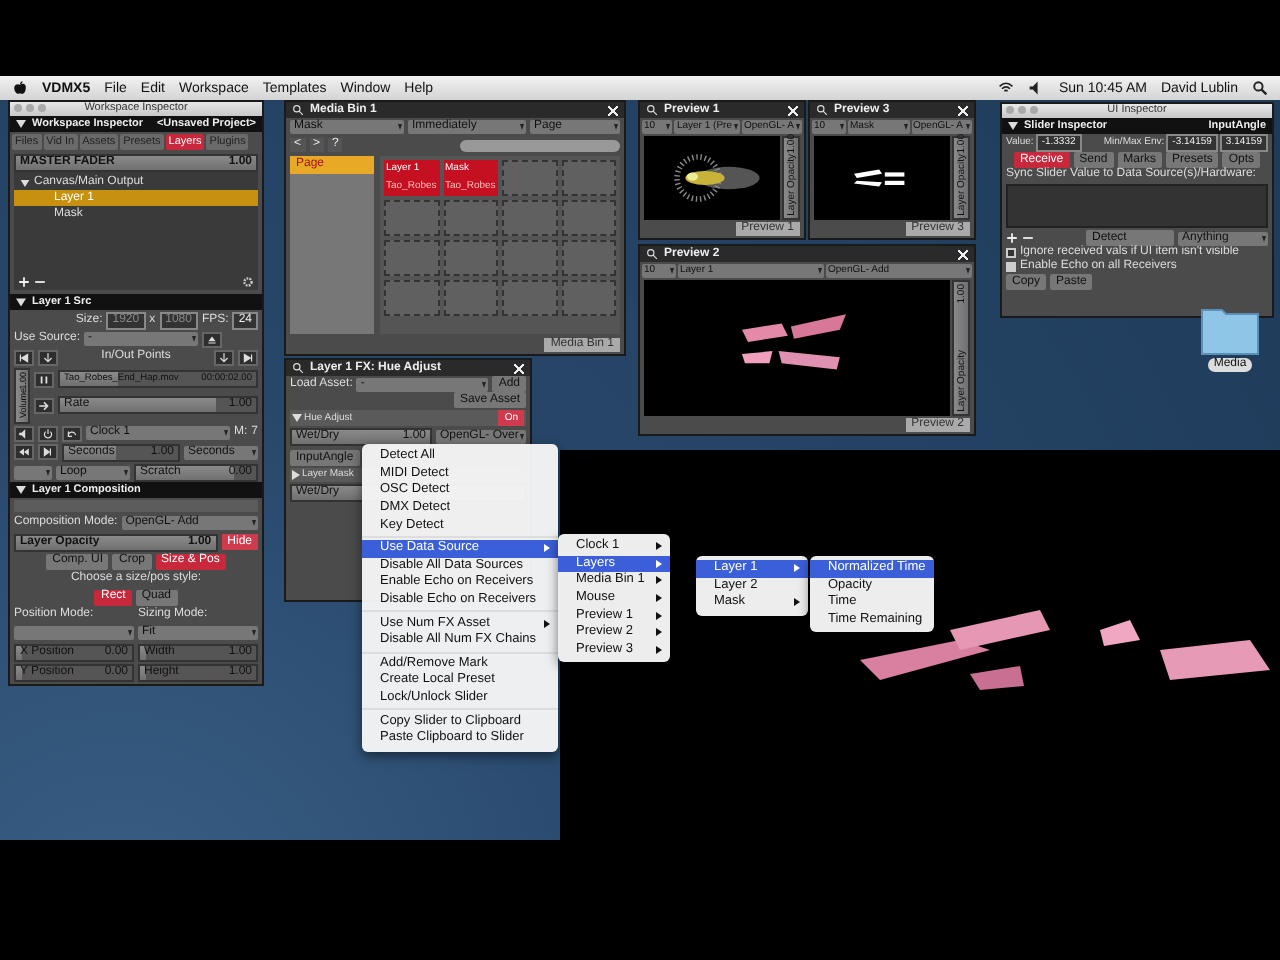 Image resolution: width=1280 pixels, height=960 pixels. Describe the element at coordinates (72, 433) in the screenshot. I see `undo-icon` at that location.